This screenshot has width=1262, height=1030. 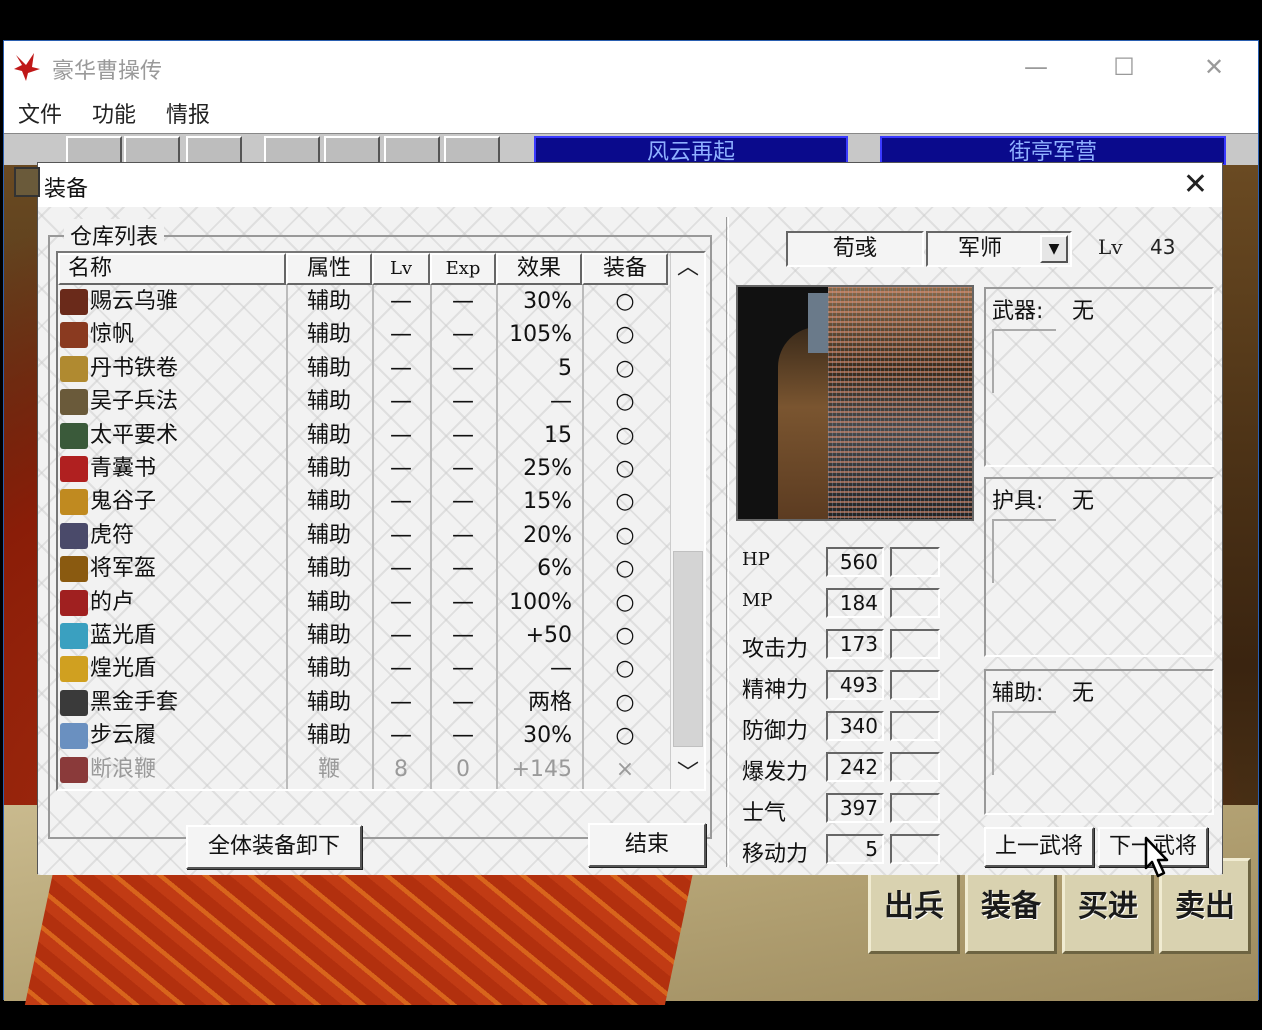 I want to click on menu-file: 文件, so click(x=40, y=113).